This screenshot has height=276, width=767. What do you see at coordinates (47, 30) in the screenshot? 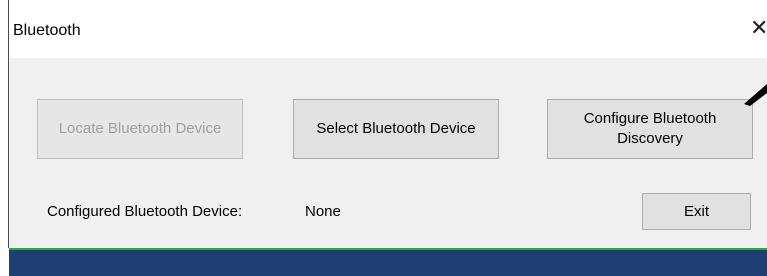
I see `window-title: Bluetooth` at bounding box center [47, 30].